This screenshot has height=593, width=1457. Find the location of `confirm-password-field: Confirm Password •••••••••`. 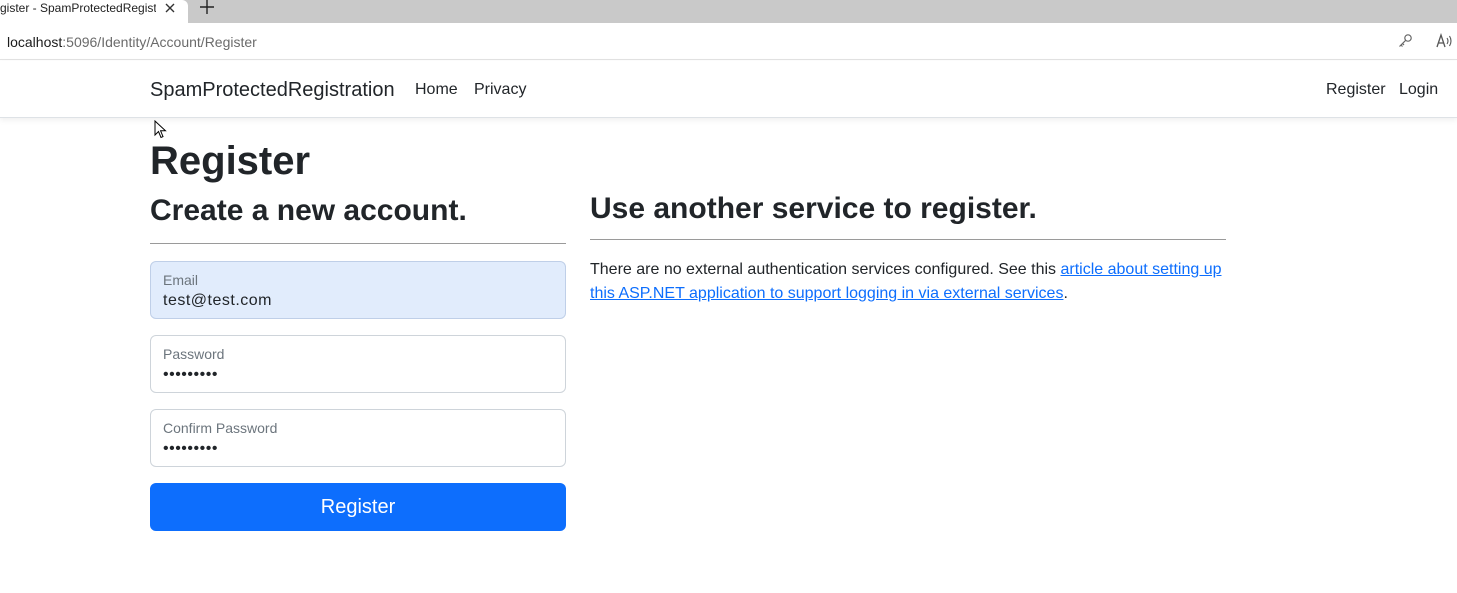

confirm-password-field: Confirm Password ••••••••• is located at coordinates (358, 438).